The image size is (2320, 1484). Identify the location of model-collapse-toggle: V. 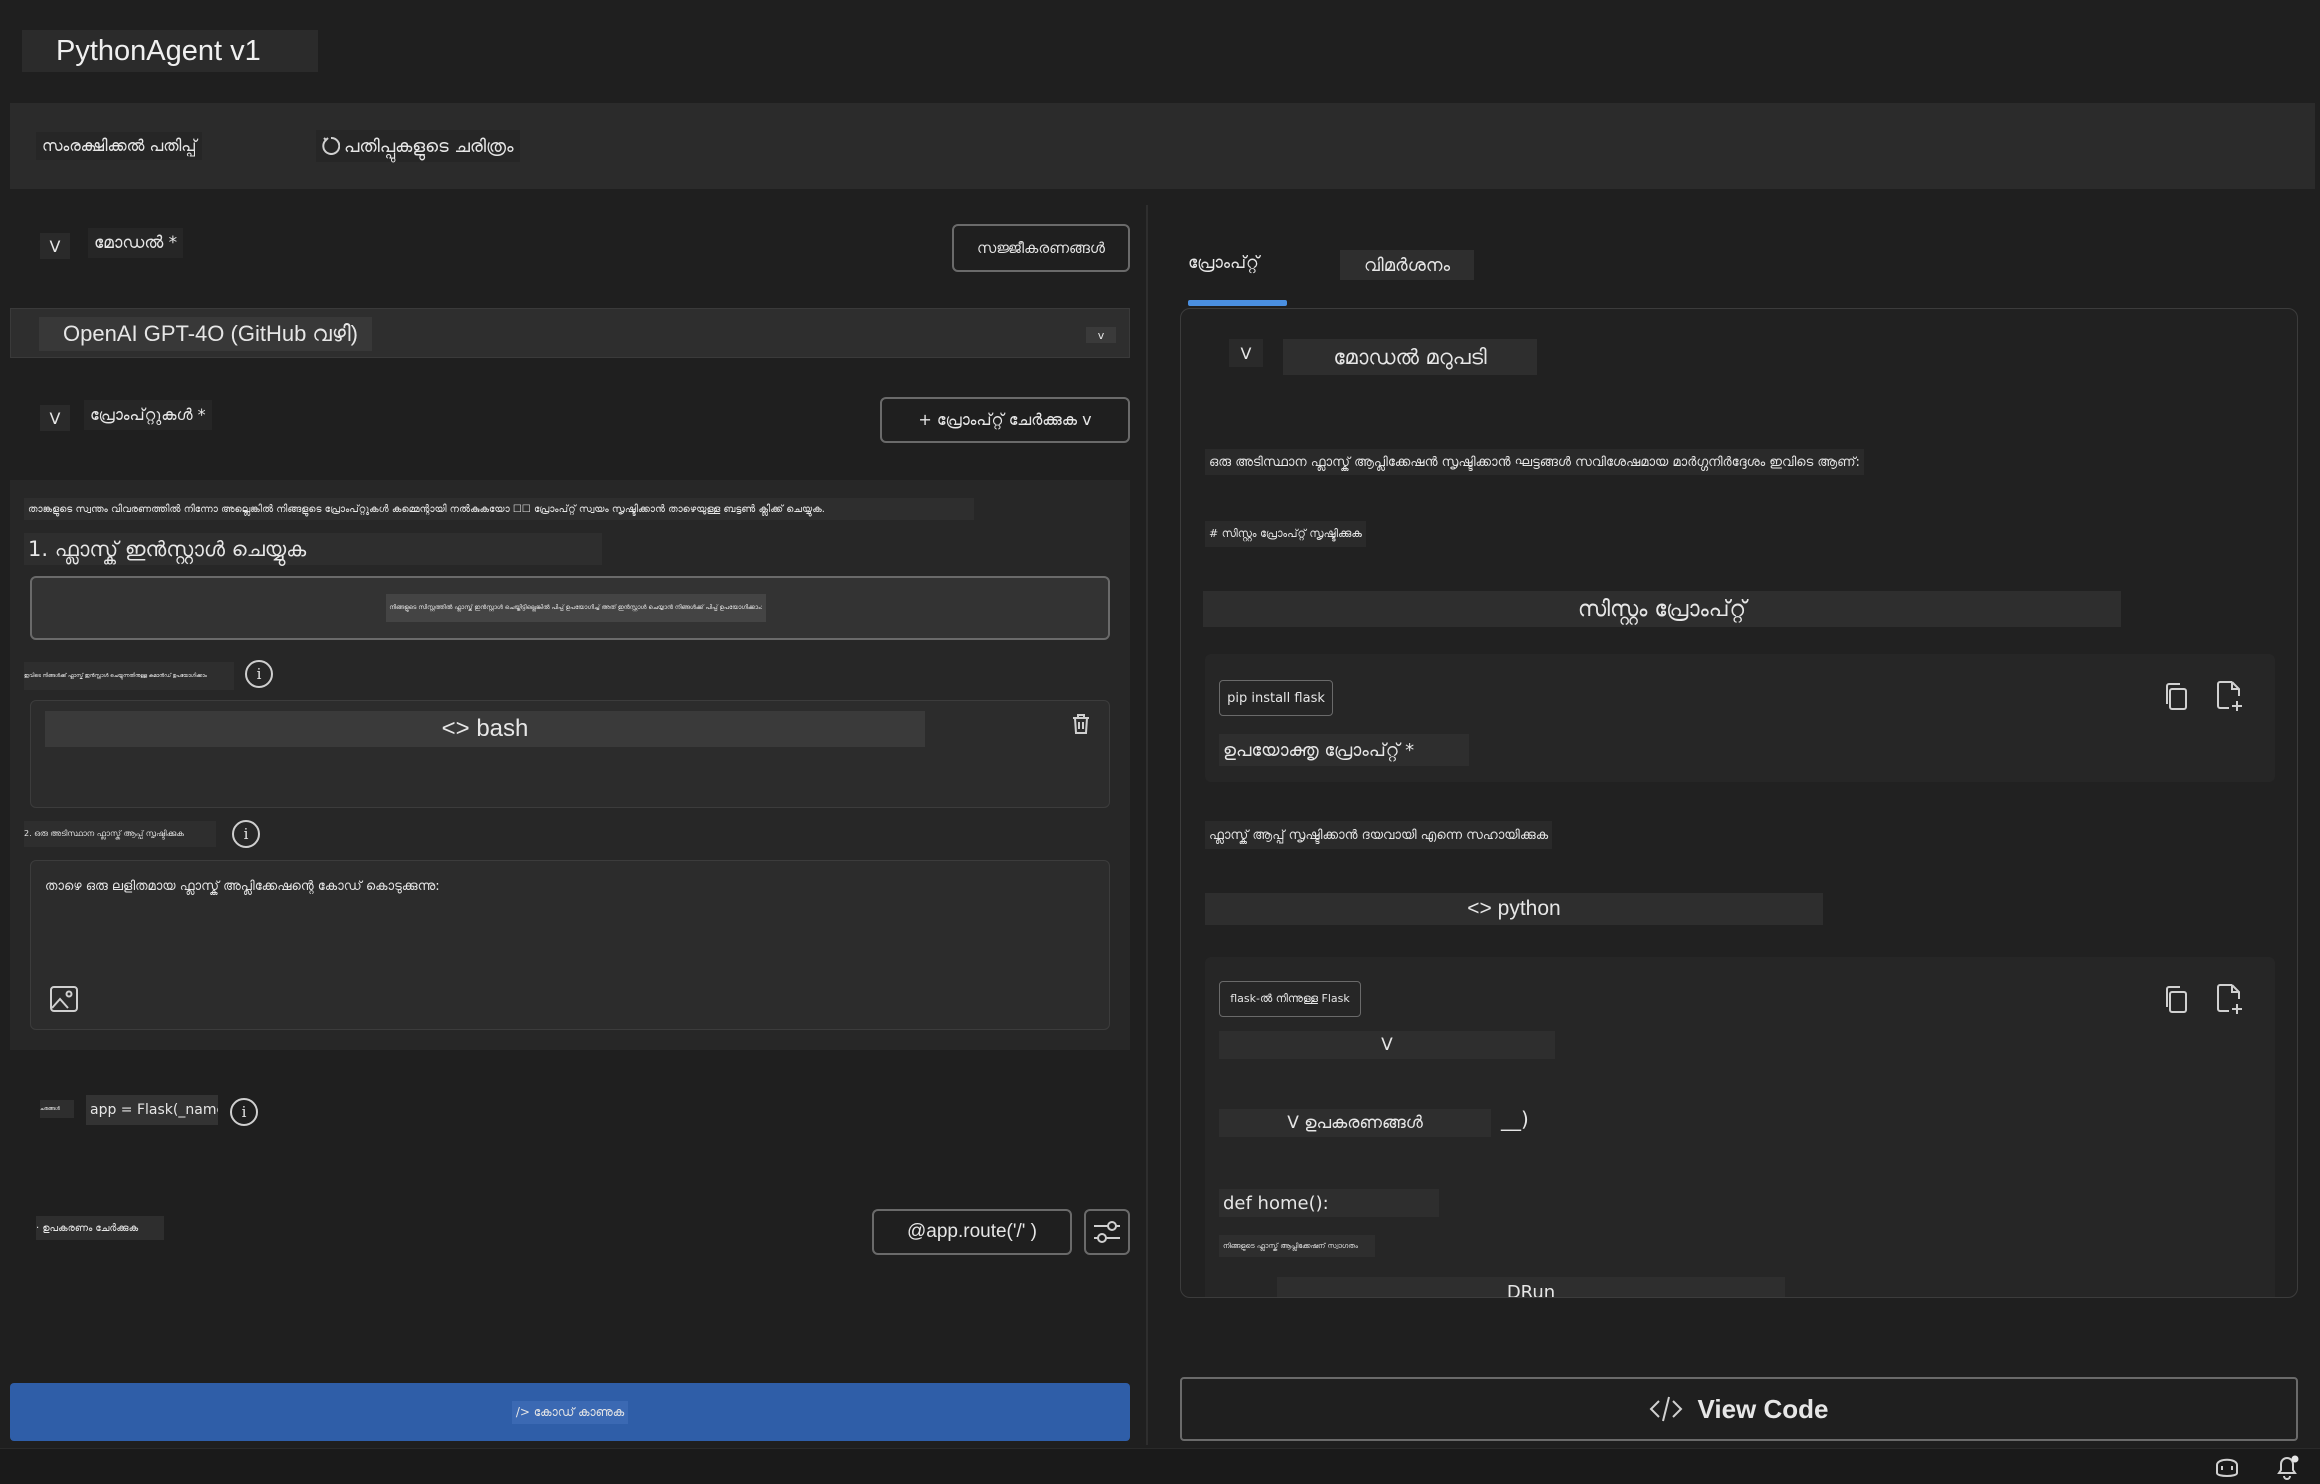
(55, 246).